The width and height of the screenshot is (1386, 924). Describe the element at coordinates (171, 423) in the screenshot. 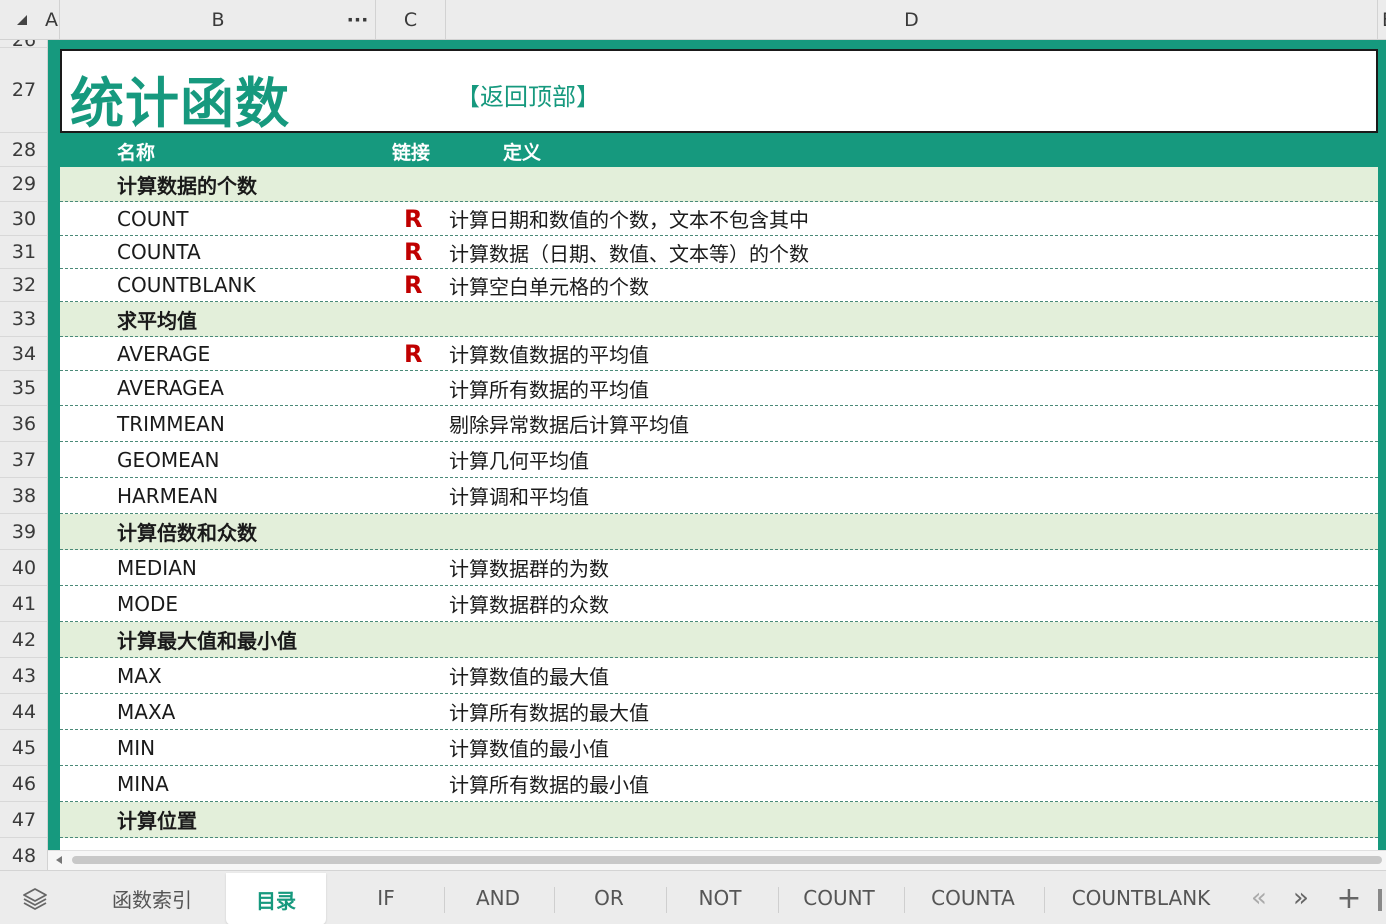

I see `function-name: TRIMMEAN` at that location.